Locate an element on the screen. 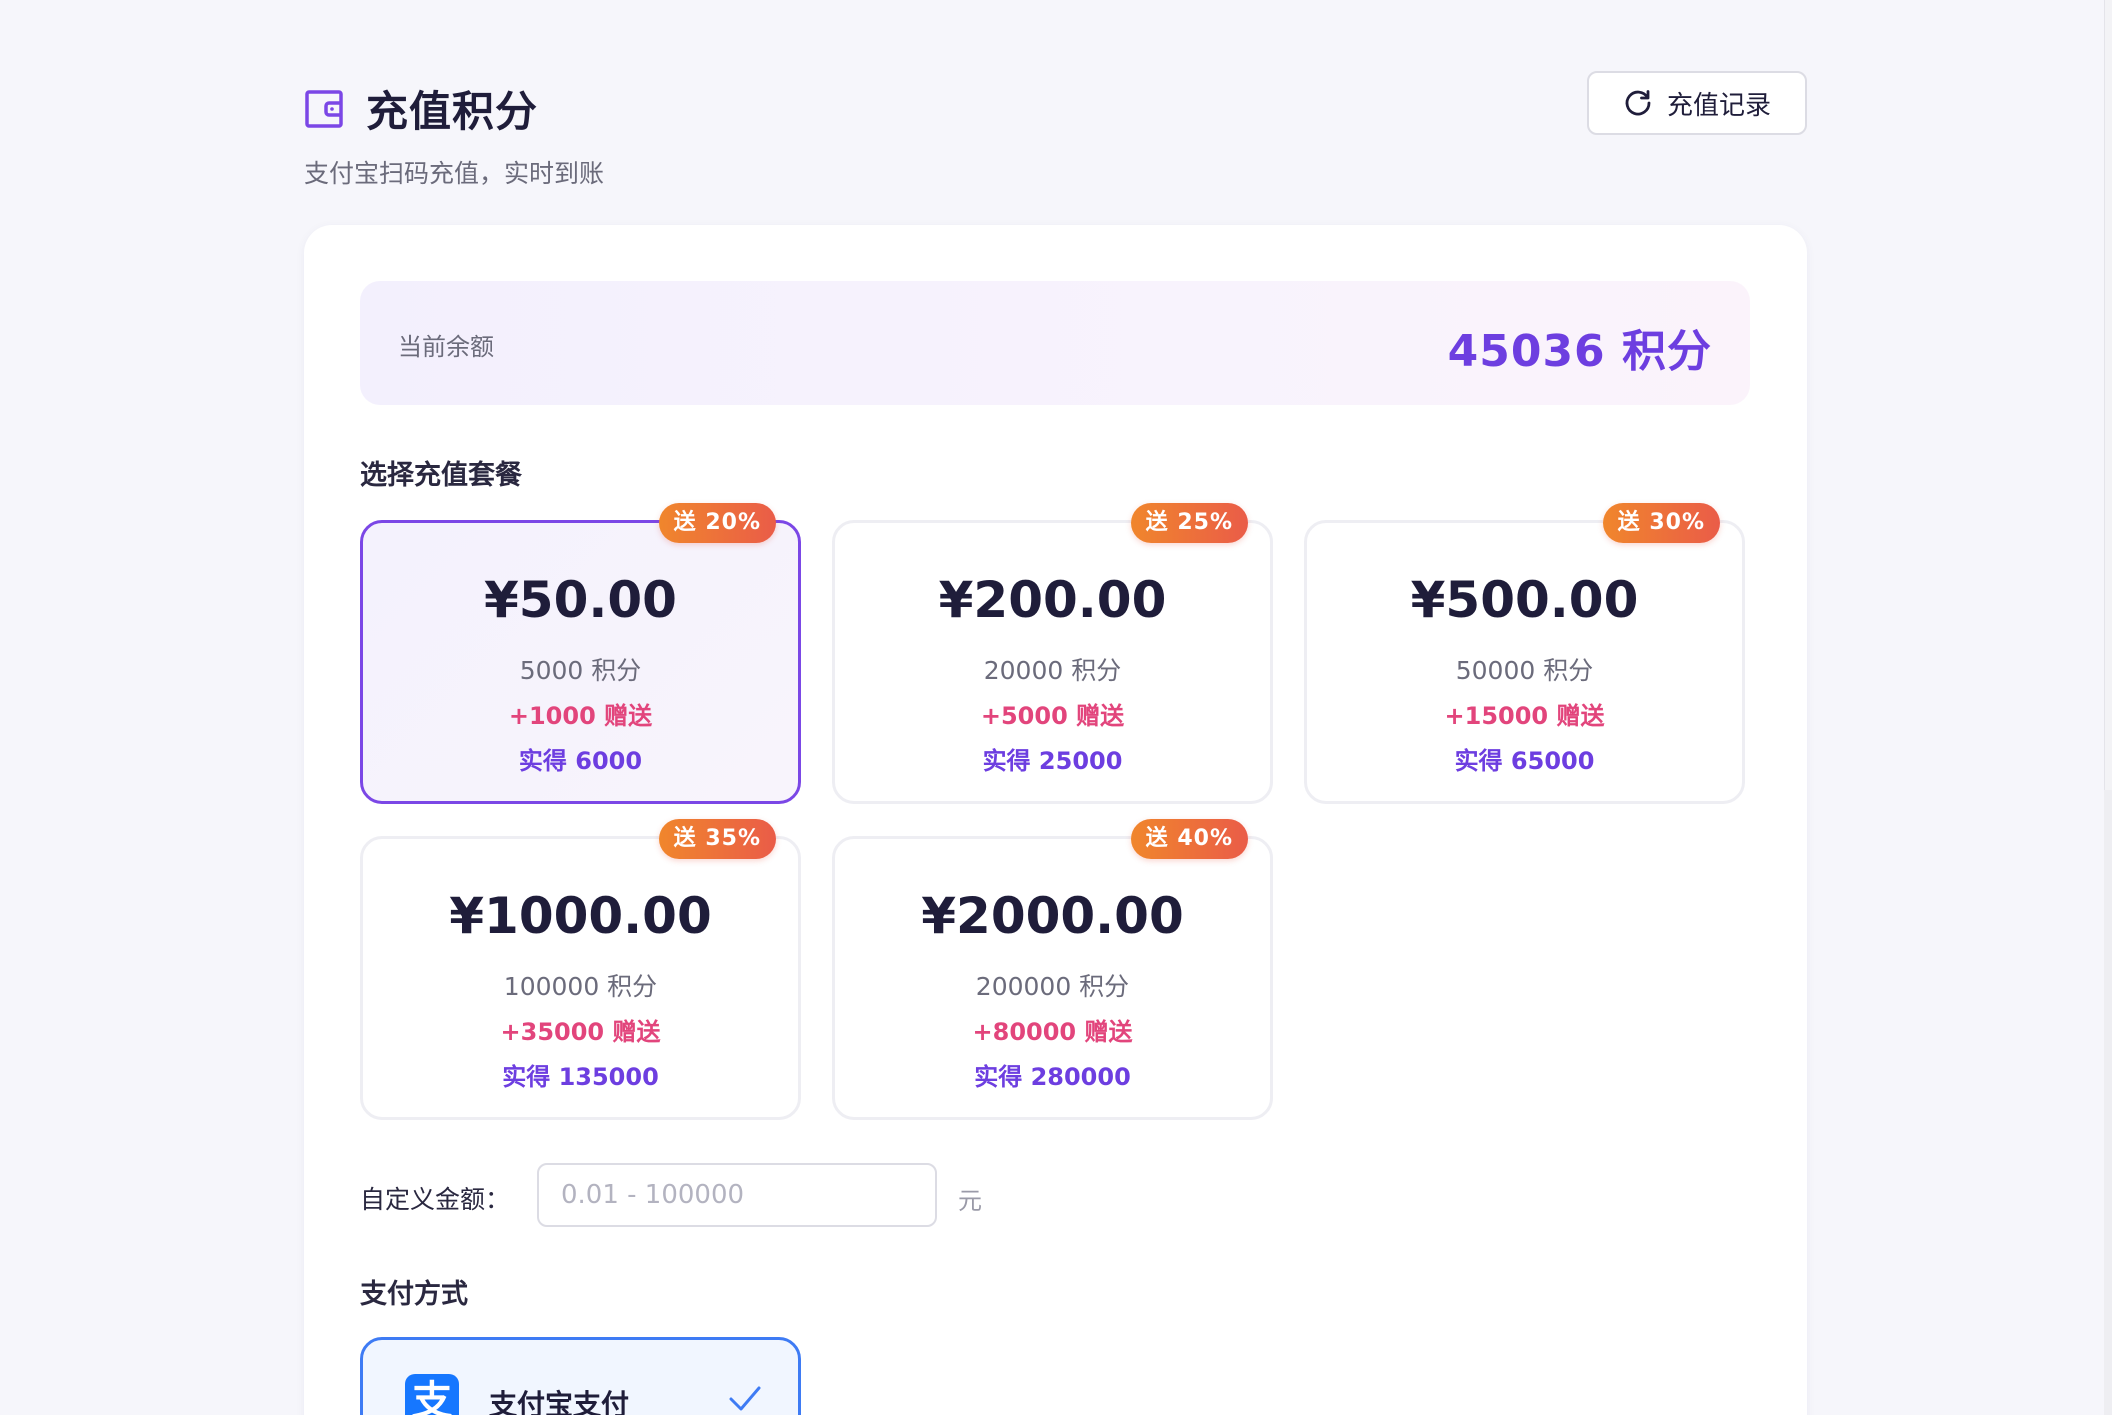  payment-method-label: 支付宝支付 is located at coordinates (559, 1401).